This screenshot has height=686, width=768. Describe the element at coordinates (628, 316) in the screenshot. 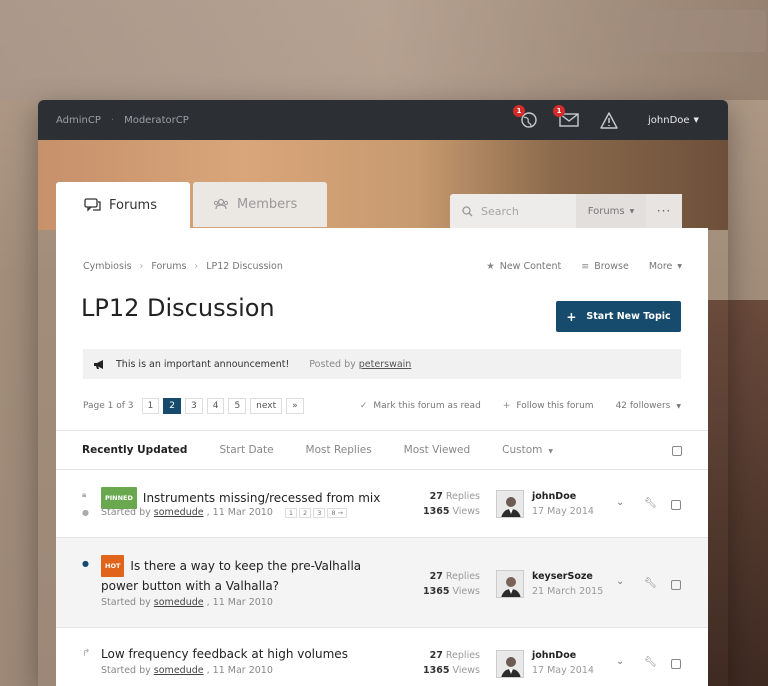

I see `start-new-topic-label: Start New Topic` at that location.